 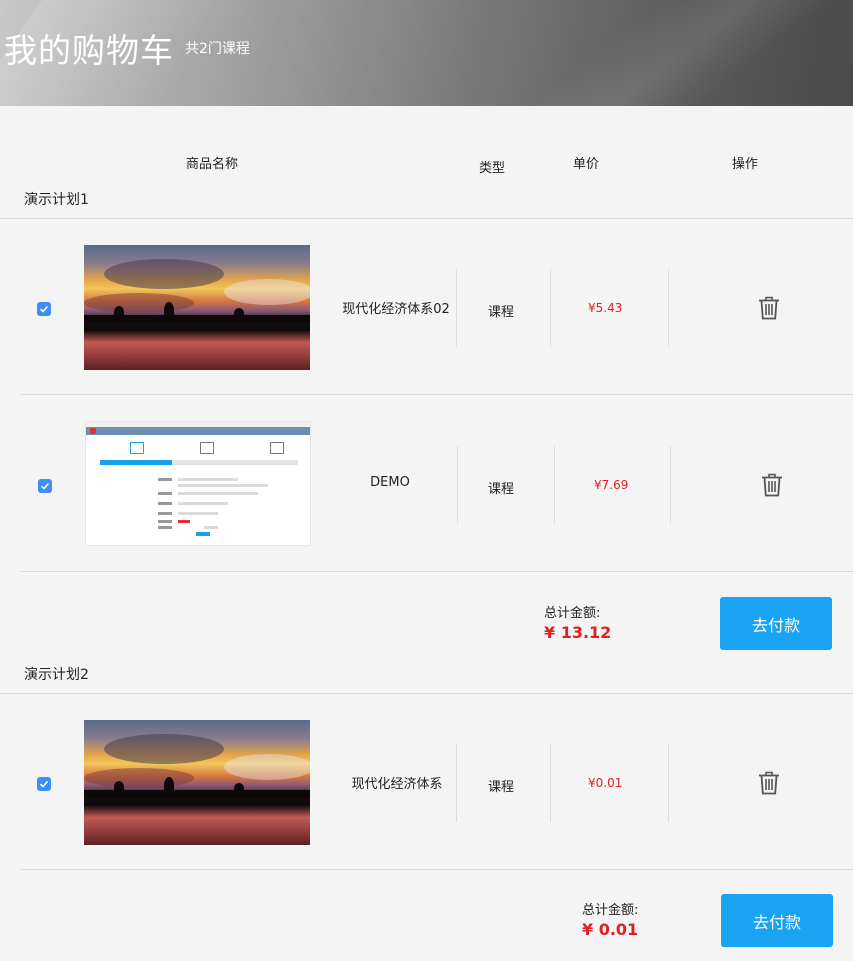 I want to click on total-amount: ¥ 13.12, so click(x=578, y=632).